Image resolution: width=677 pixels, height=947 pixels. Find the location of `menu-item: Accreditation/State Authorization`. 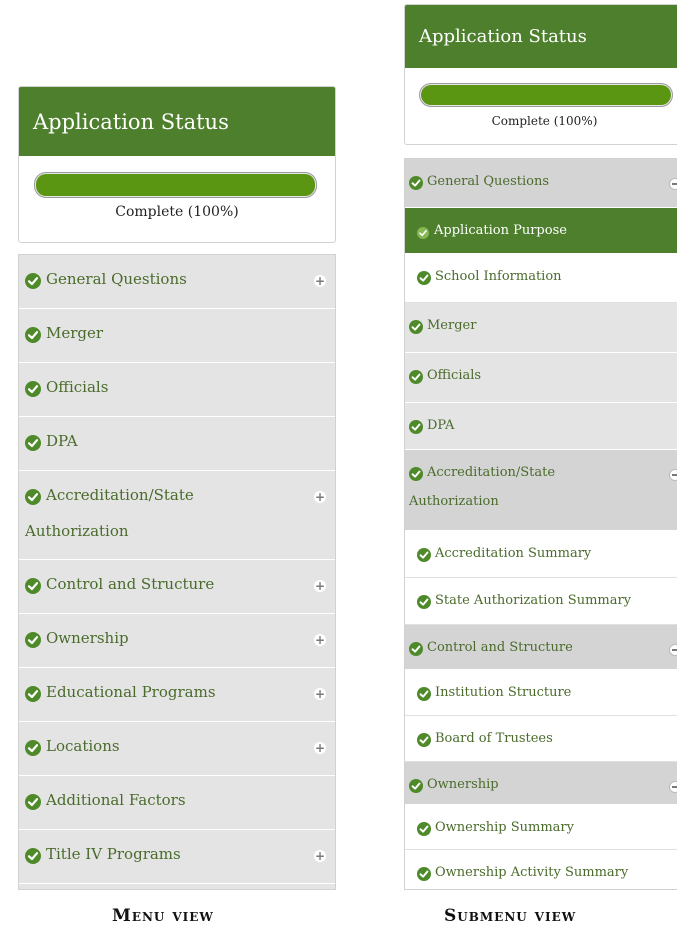

menu-item: Accreditation/State Authorization is located at coordinates (541, 490).